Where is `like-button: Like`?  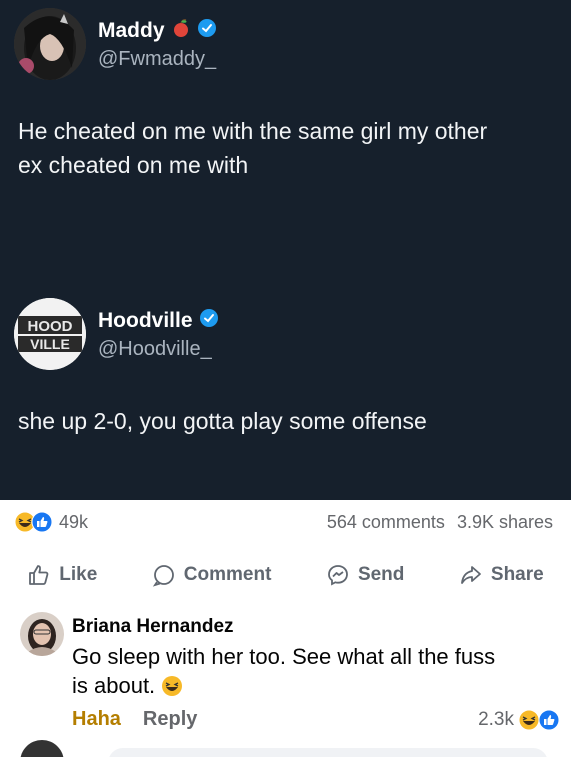
like-button: Like is located at coordinates (62, 575).